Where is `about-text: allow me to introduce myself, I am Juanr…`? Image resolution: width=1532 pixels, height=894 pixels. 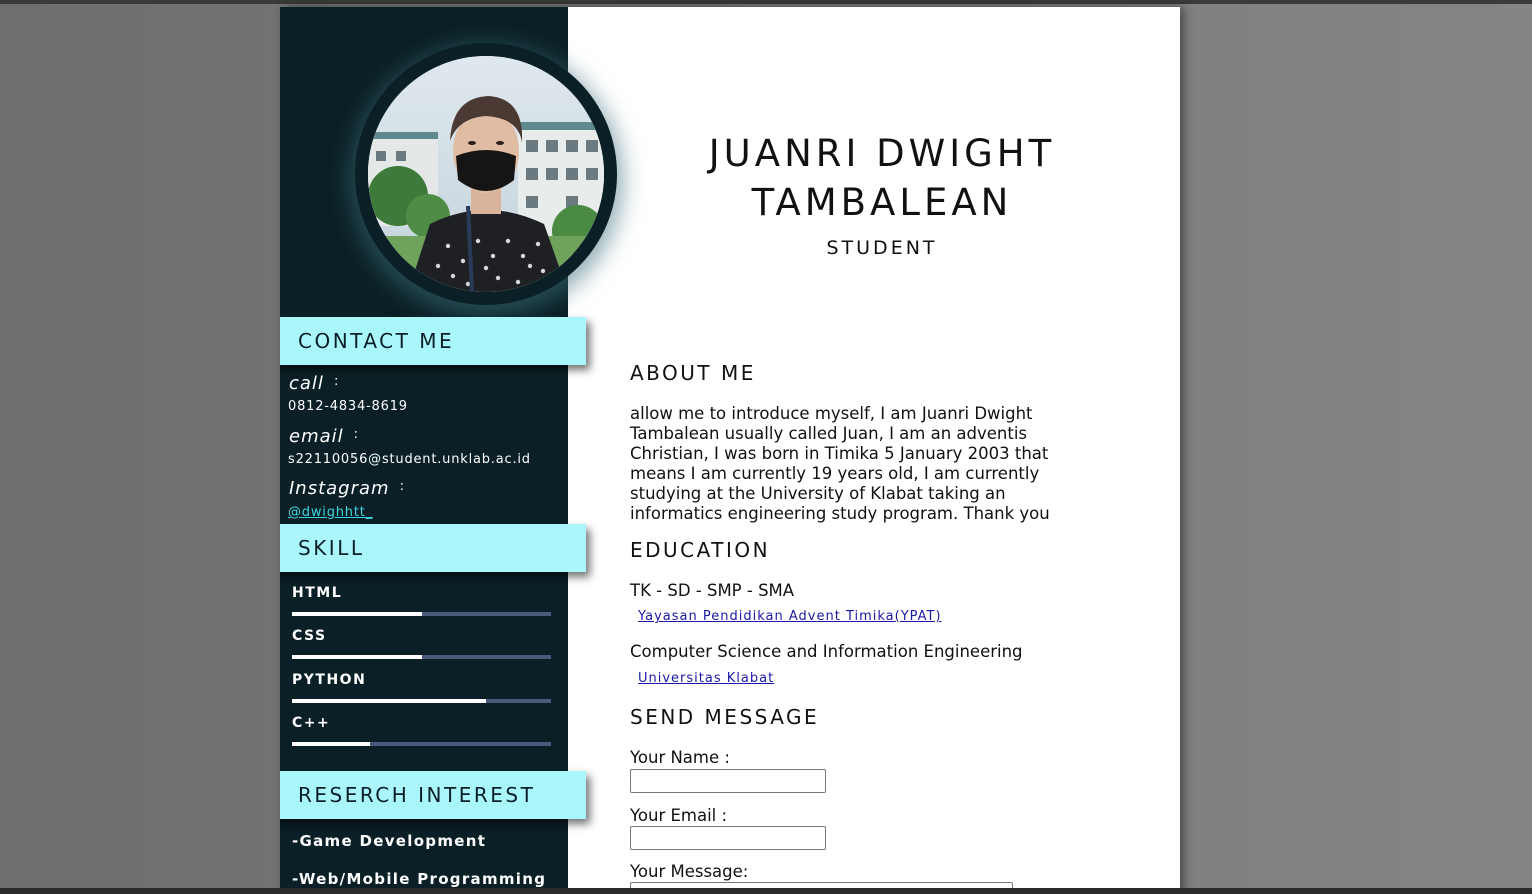
about-text: allow me to introduce myself, I am Juanr… is located at coordinates (840, 463).